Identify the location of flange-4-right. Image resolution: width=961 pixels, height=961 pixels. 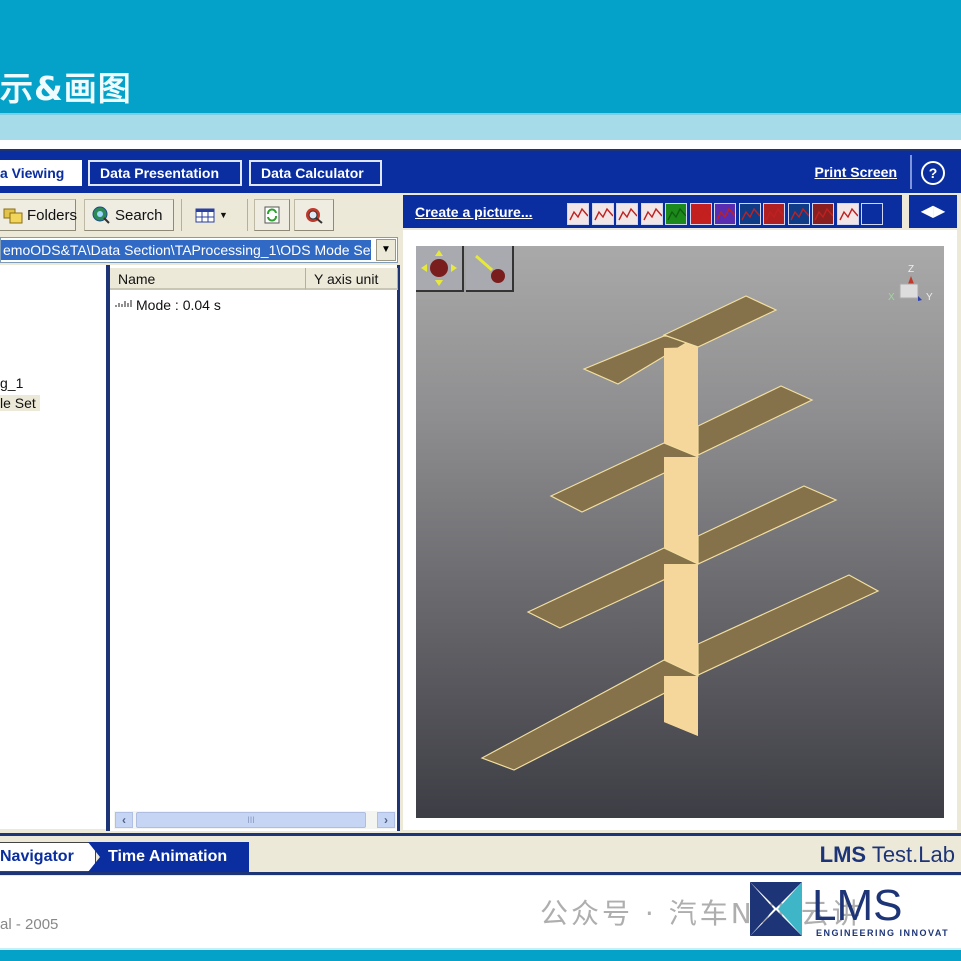
(788, 625).